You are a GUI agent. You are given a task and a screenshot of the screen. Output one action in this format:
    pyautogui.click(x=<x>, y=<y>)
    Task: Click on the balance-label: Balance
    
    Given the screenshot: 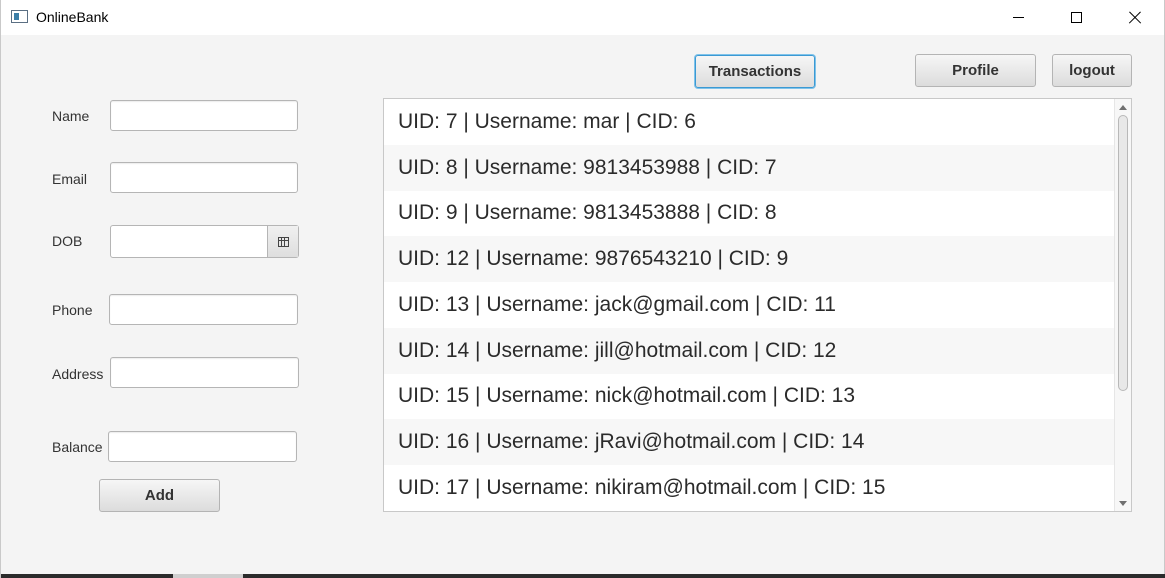 What is the action you would take?
    pyautogui.click(x=77, y=447)
    